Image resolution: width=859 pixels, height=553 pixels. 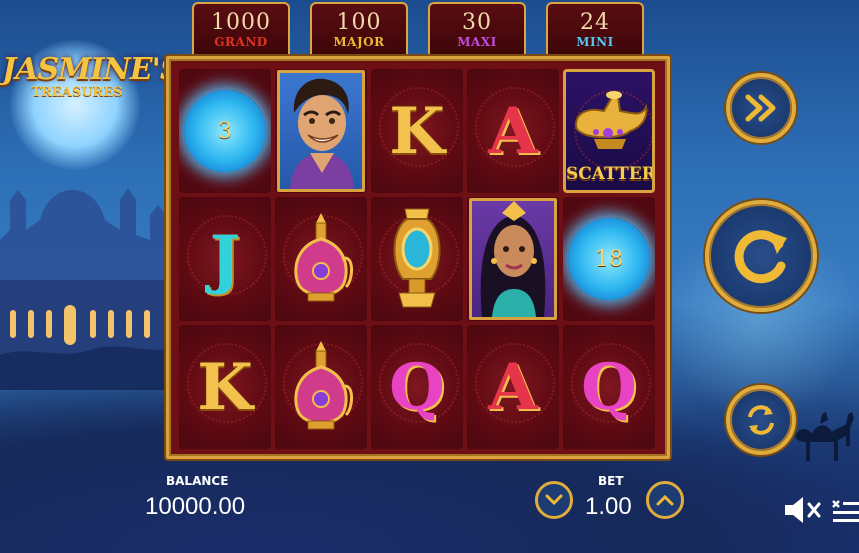 I want to click on muted-speaker-icon, so click(x=803, y=510).